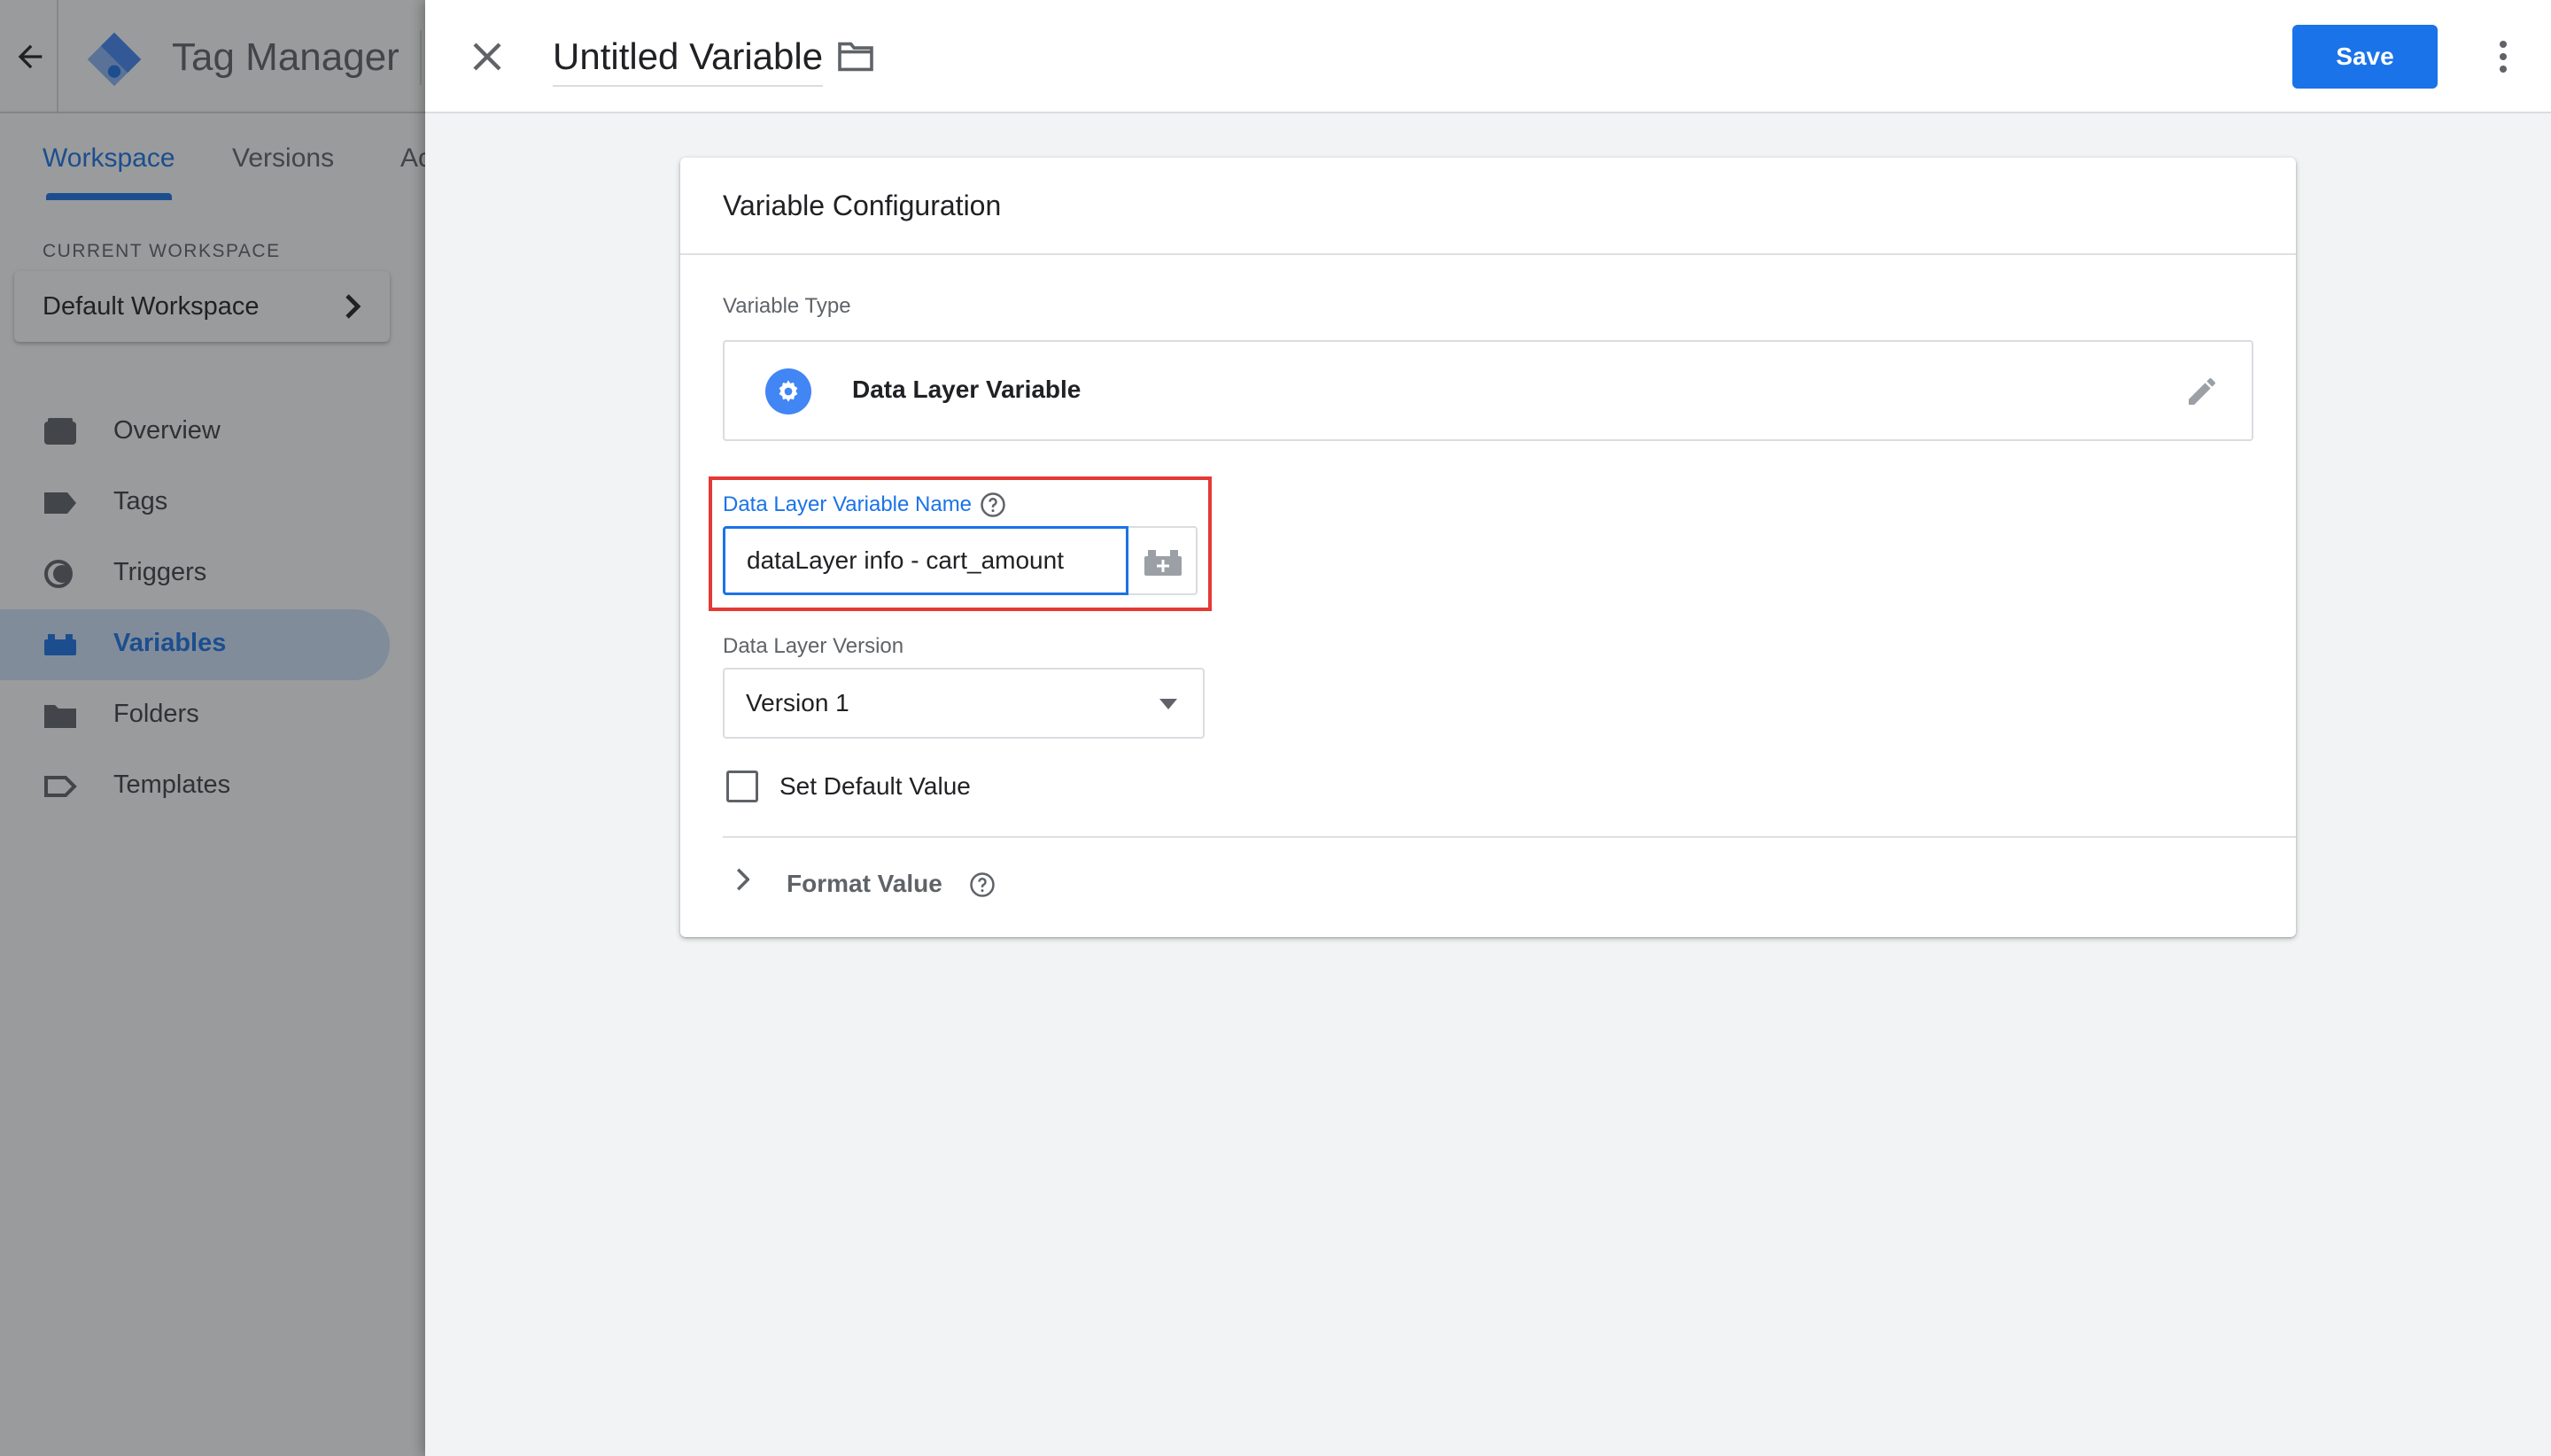 The width and height of the screenshot is (2551, 1456). Describe the element at coordinates (926, 560) in the screenshot. I see `data-layer-variable-name-input` at that location.